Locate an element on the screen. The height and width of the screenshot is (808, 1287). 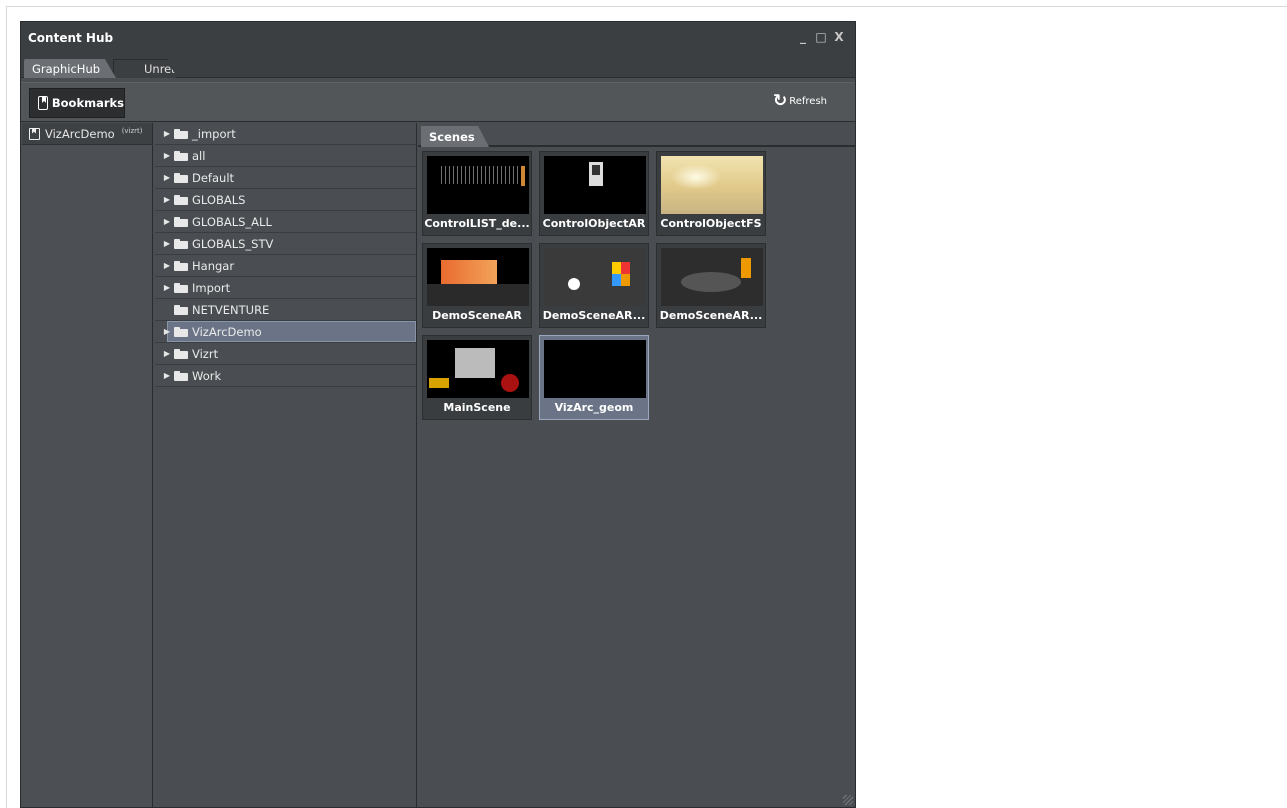
tab-label: Unreal is located at coordinates (163, 69).